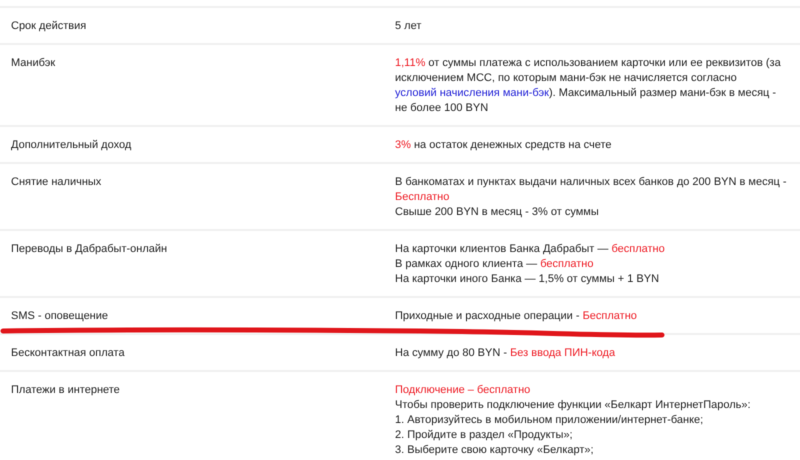 The image size is (800, 460). What do you see at coordinates (573, 405) in the screenshot?
I see `value-text: Чтобы проверить подключение функции «Белкарт ИнтернетПароль»:` at bounding box center [573, 405].